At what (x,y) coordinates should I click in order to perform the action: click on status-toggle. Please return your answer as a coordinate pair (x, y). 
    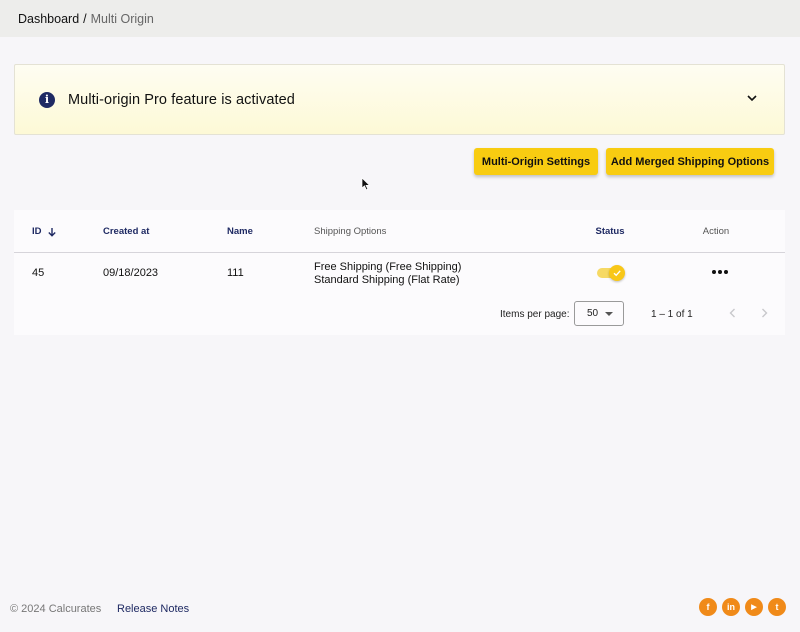
    Looking at the image, I should click on (611, 273).